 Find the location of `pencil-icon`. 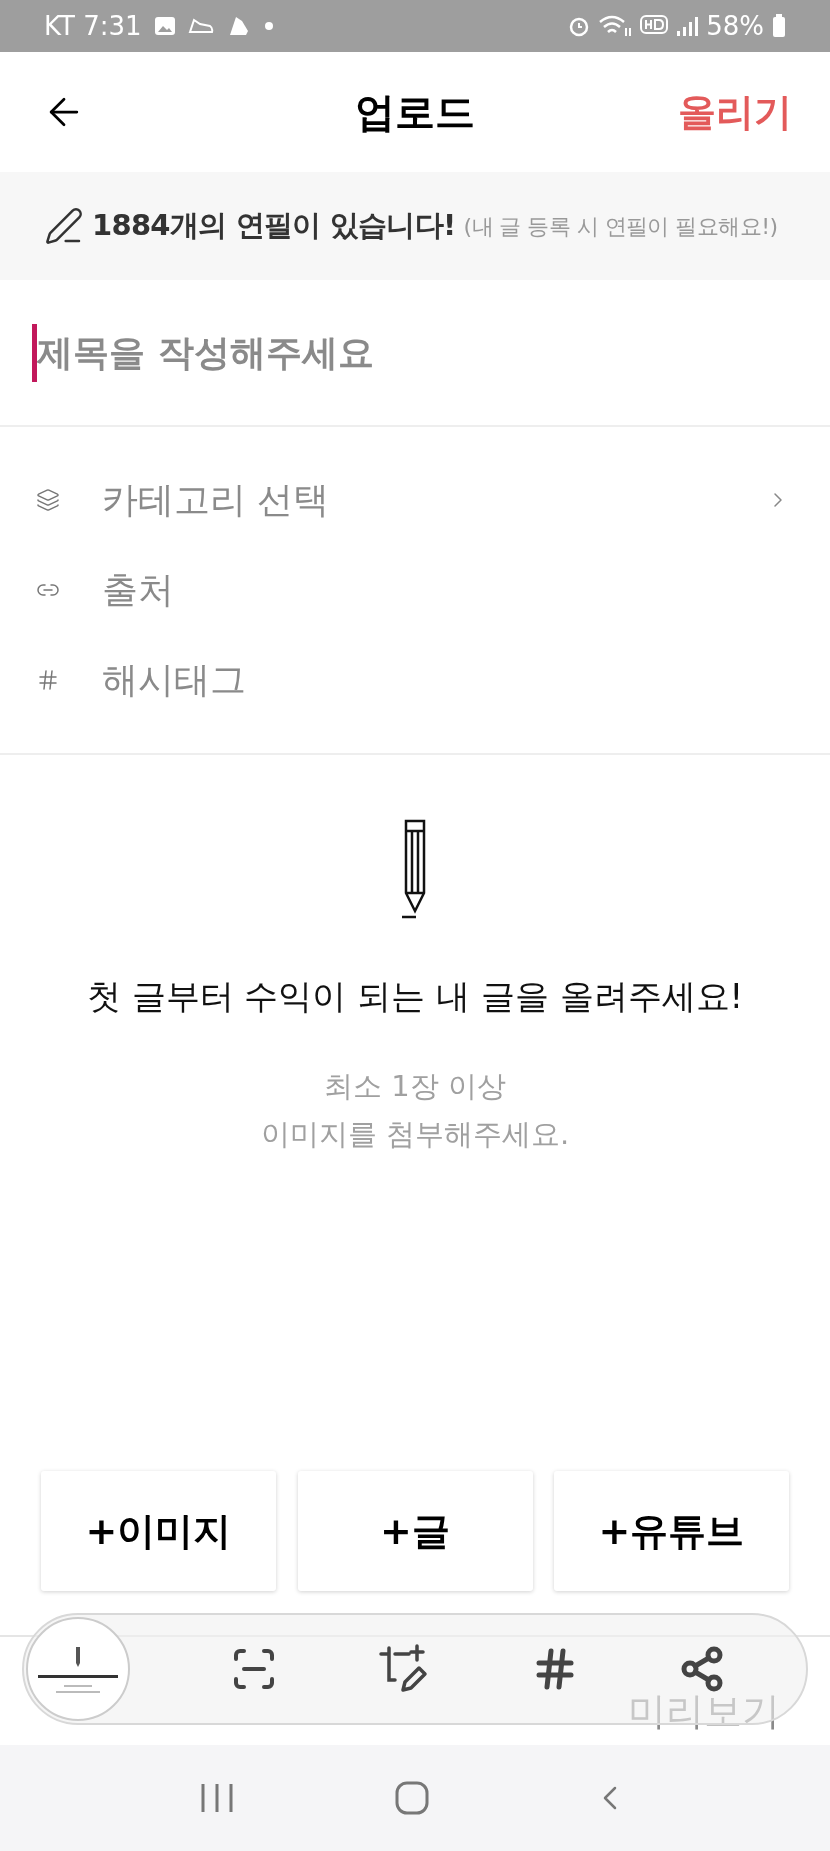

pencil-icon is located at coordinates (64, 226).